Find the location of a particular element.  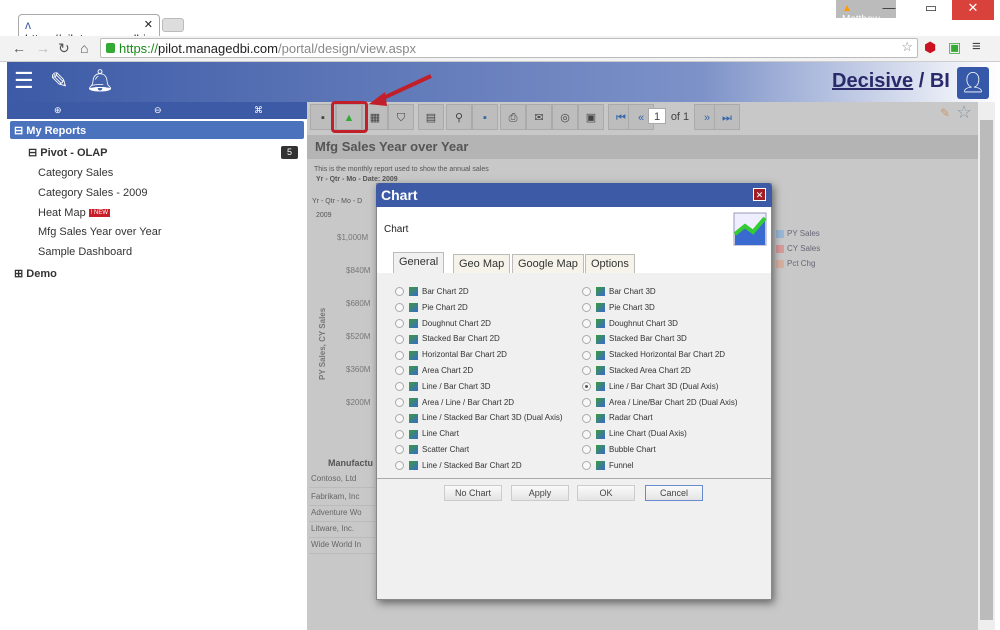

chart-type-radio: Bar Chart 2D is located at coordinates (432, 292).